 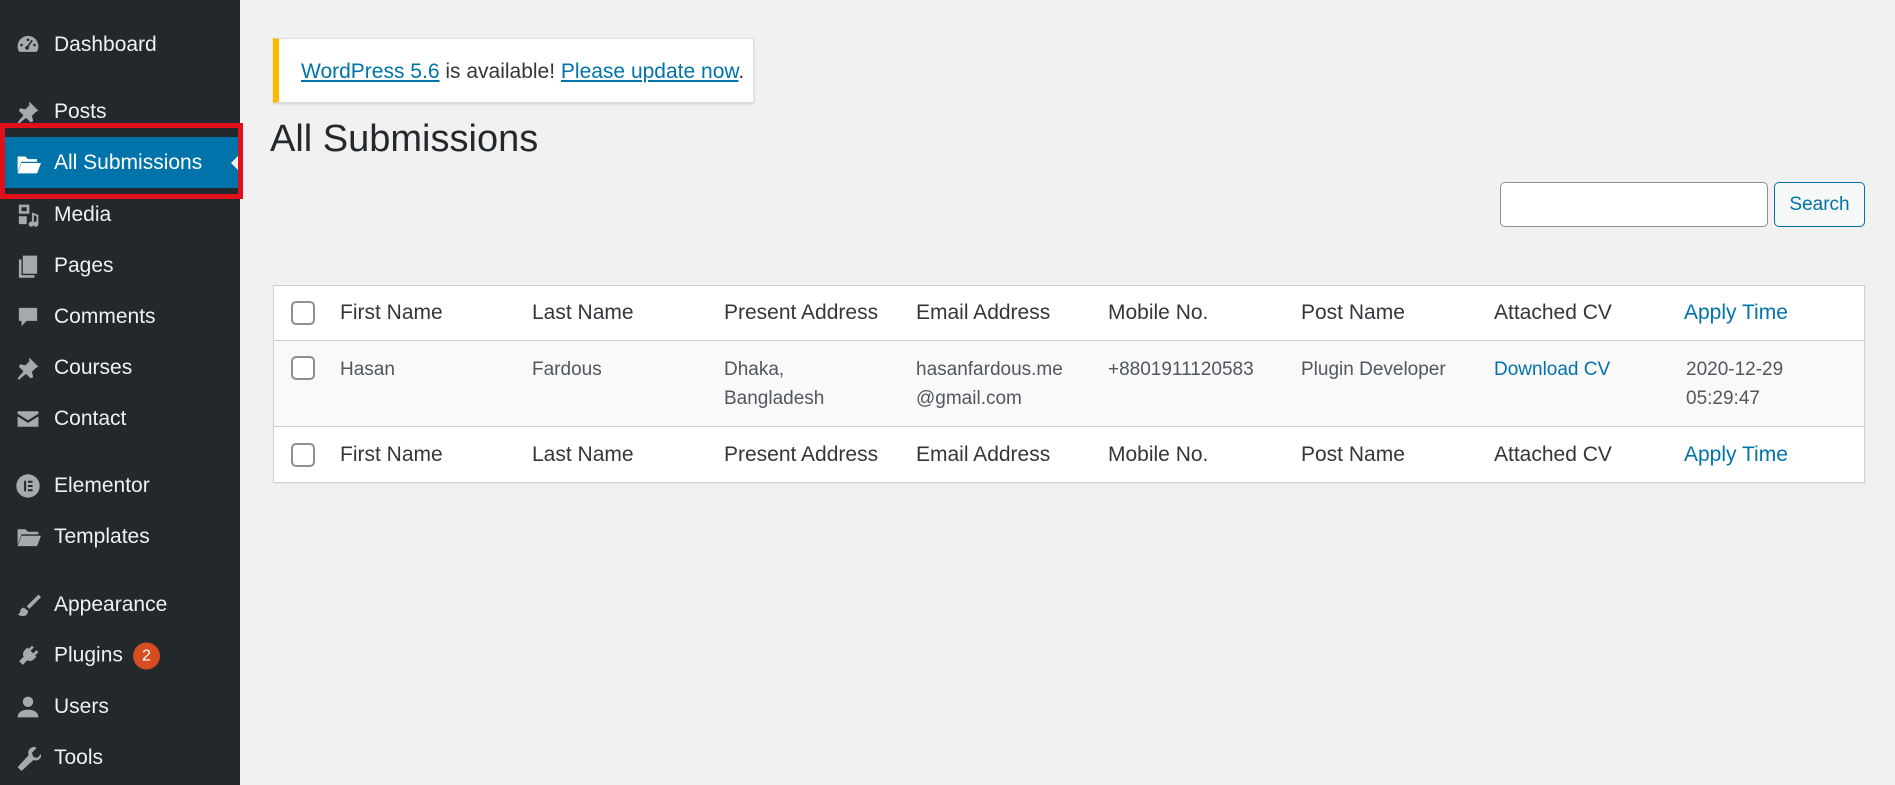 What do you see at coordinates (583, 313) in the screenshot?
I see `column-header-last-name: Last Name` at bounding box center [583, 313].